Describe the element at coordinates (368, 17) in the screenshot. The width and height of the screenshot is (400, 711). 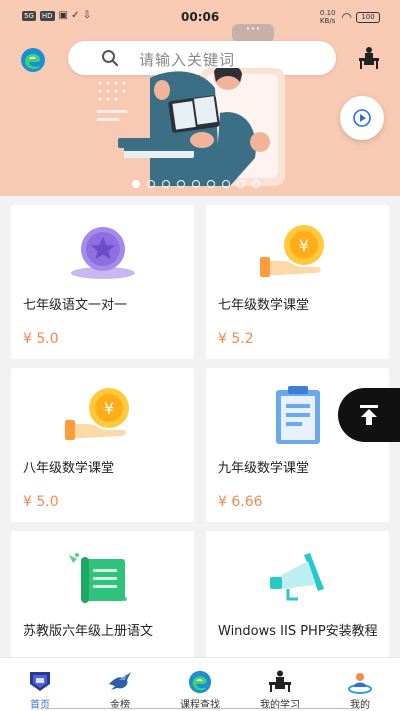
I see `battery-indicator: 100` at that location.